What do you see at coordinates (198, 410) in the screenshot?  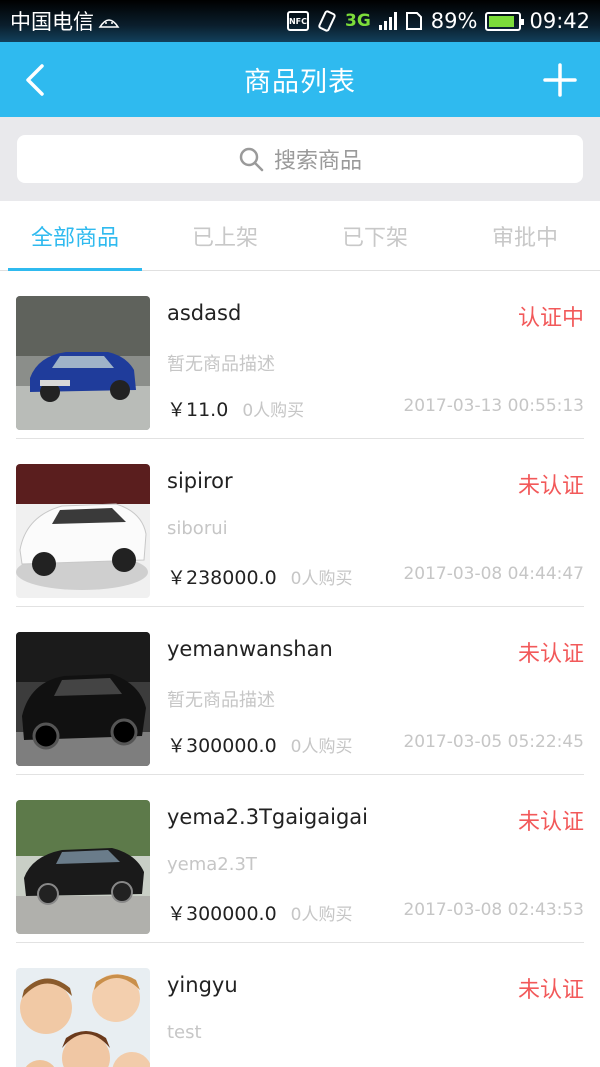 I see `product-price: ￥11.0` at bounding box center [198, 410].